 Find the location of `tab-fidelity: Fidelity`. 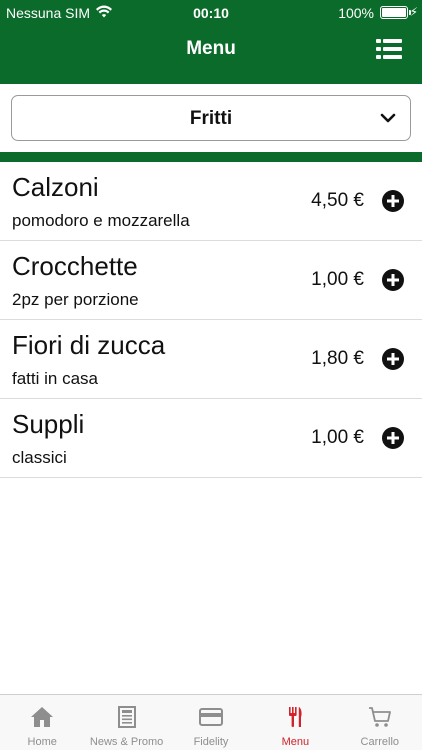

tab-fidelity: Fidelity is located at coordinates (211, 722).